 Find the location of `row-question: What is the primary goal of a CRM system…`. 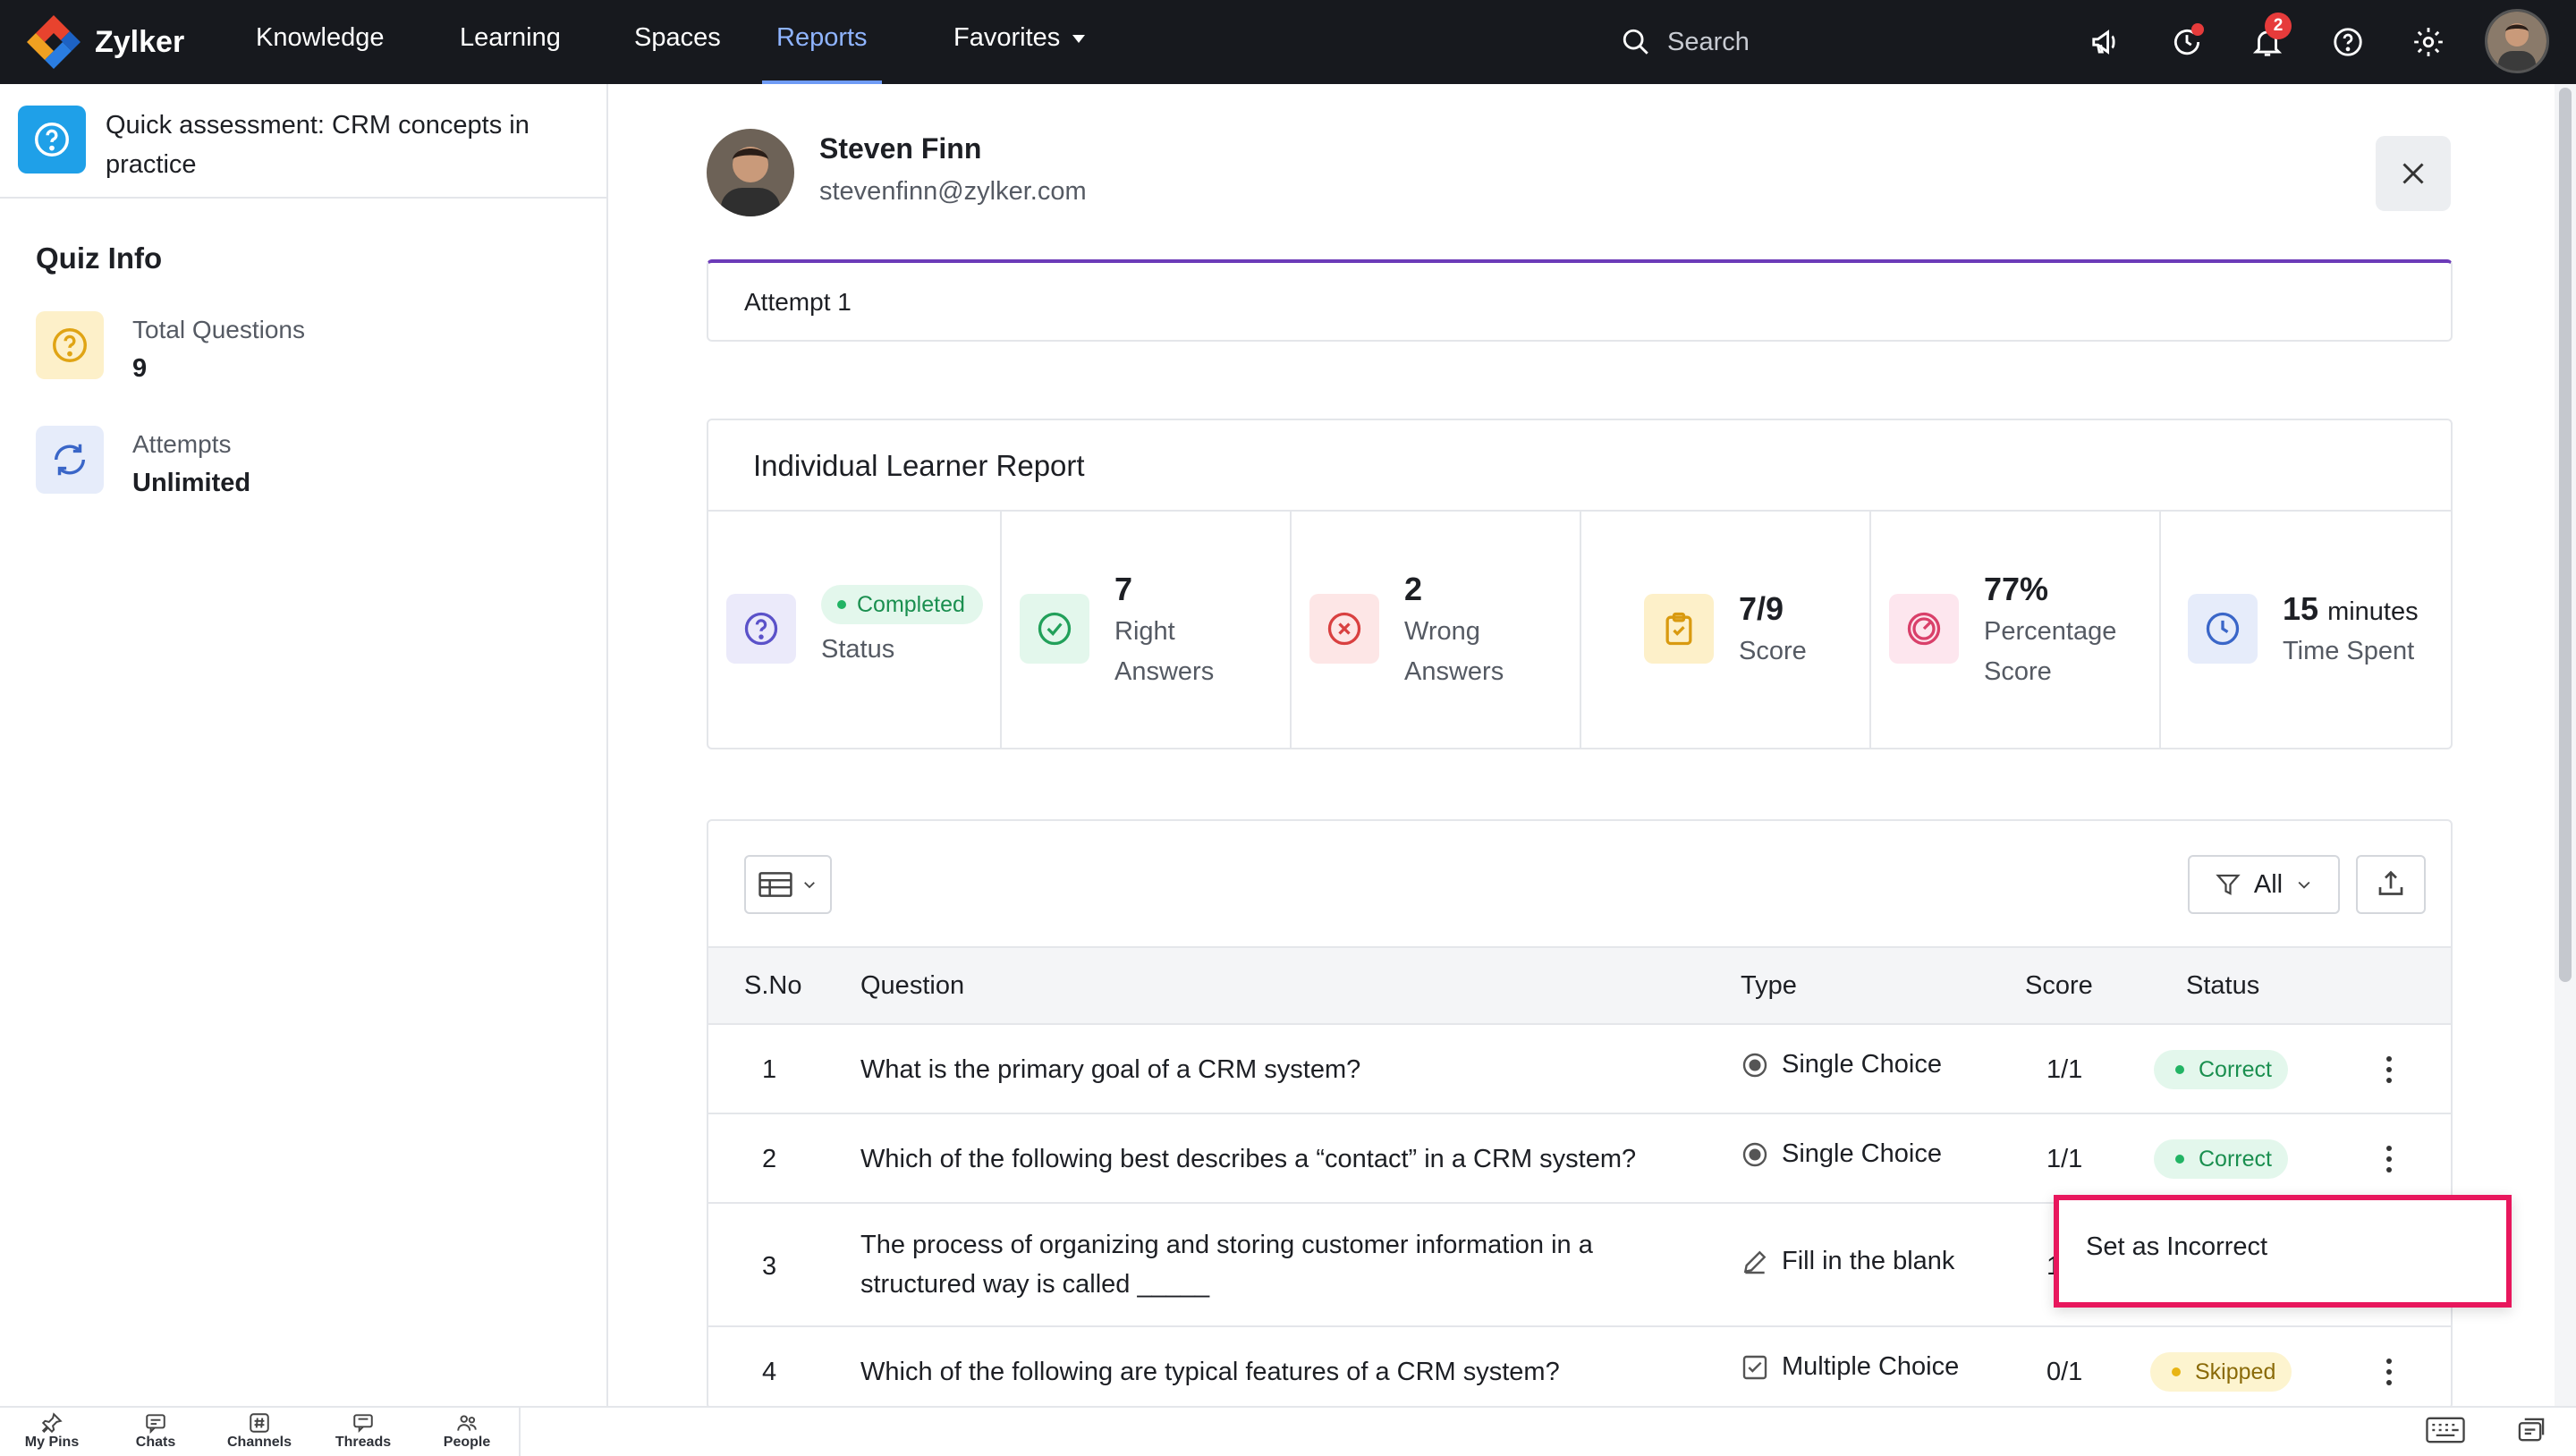

row-question: What is the primary goal of a CRM system… is located at coordinates (1110, 1069).